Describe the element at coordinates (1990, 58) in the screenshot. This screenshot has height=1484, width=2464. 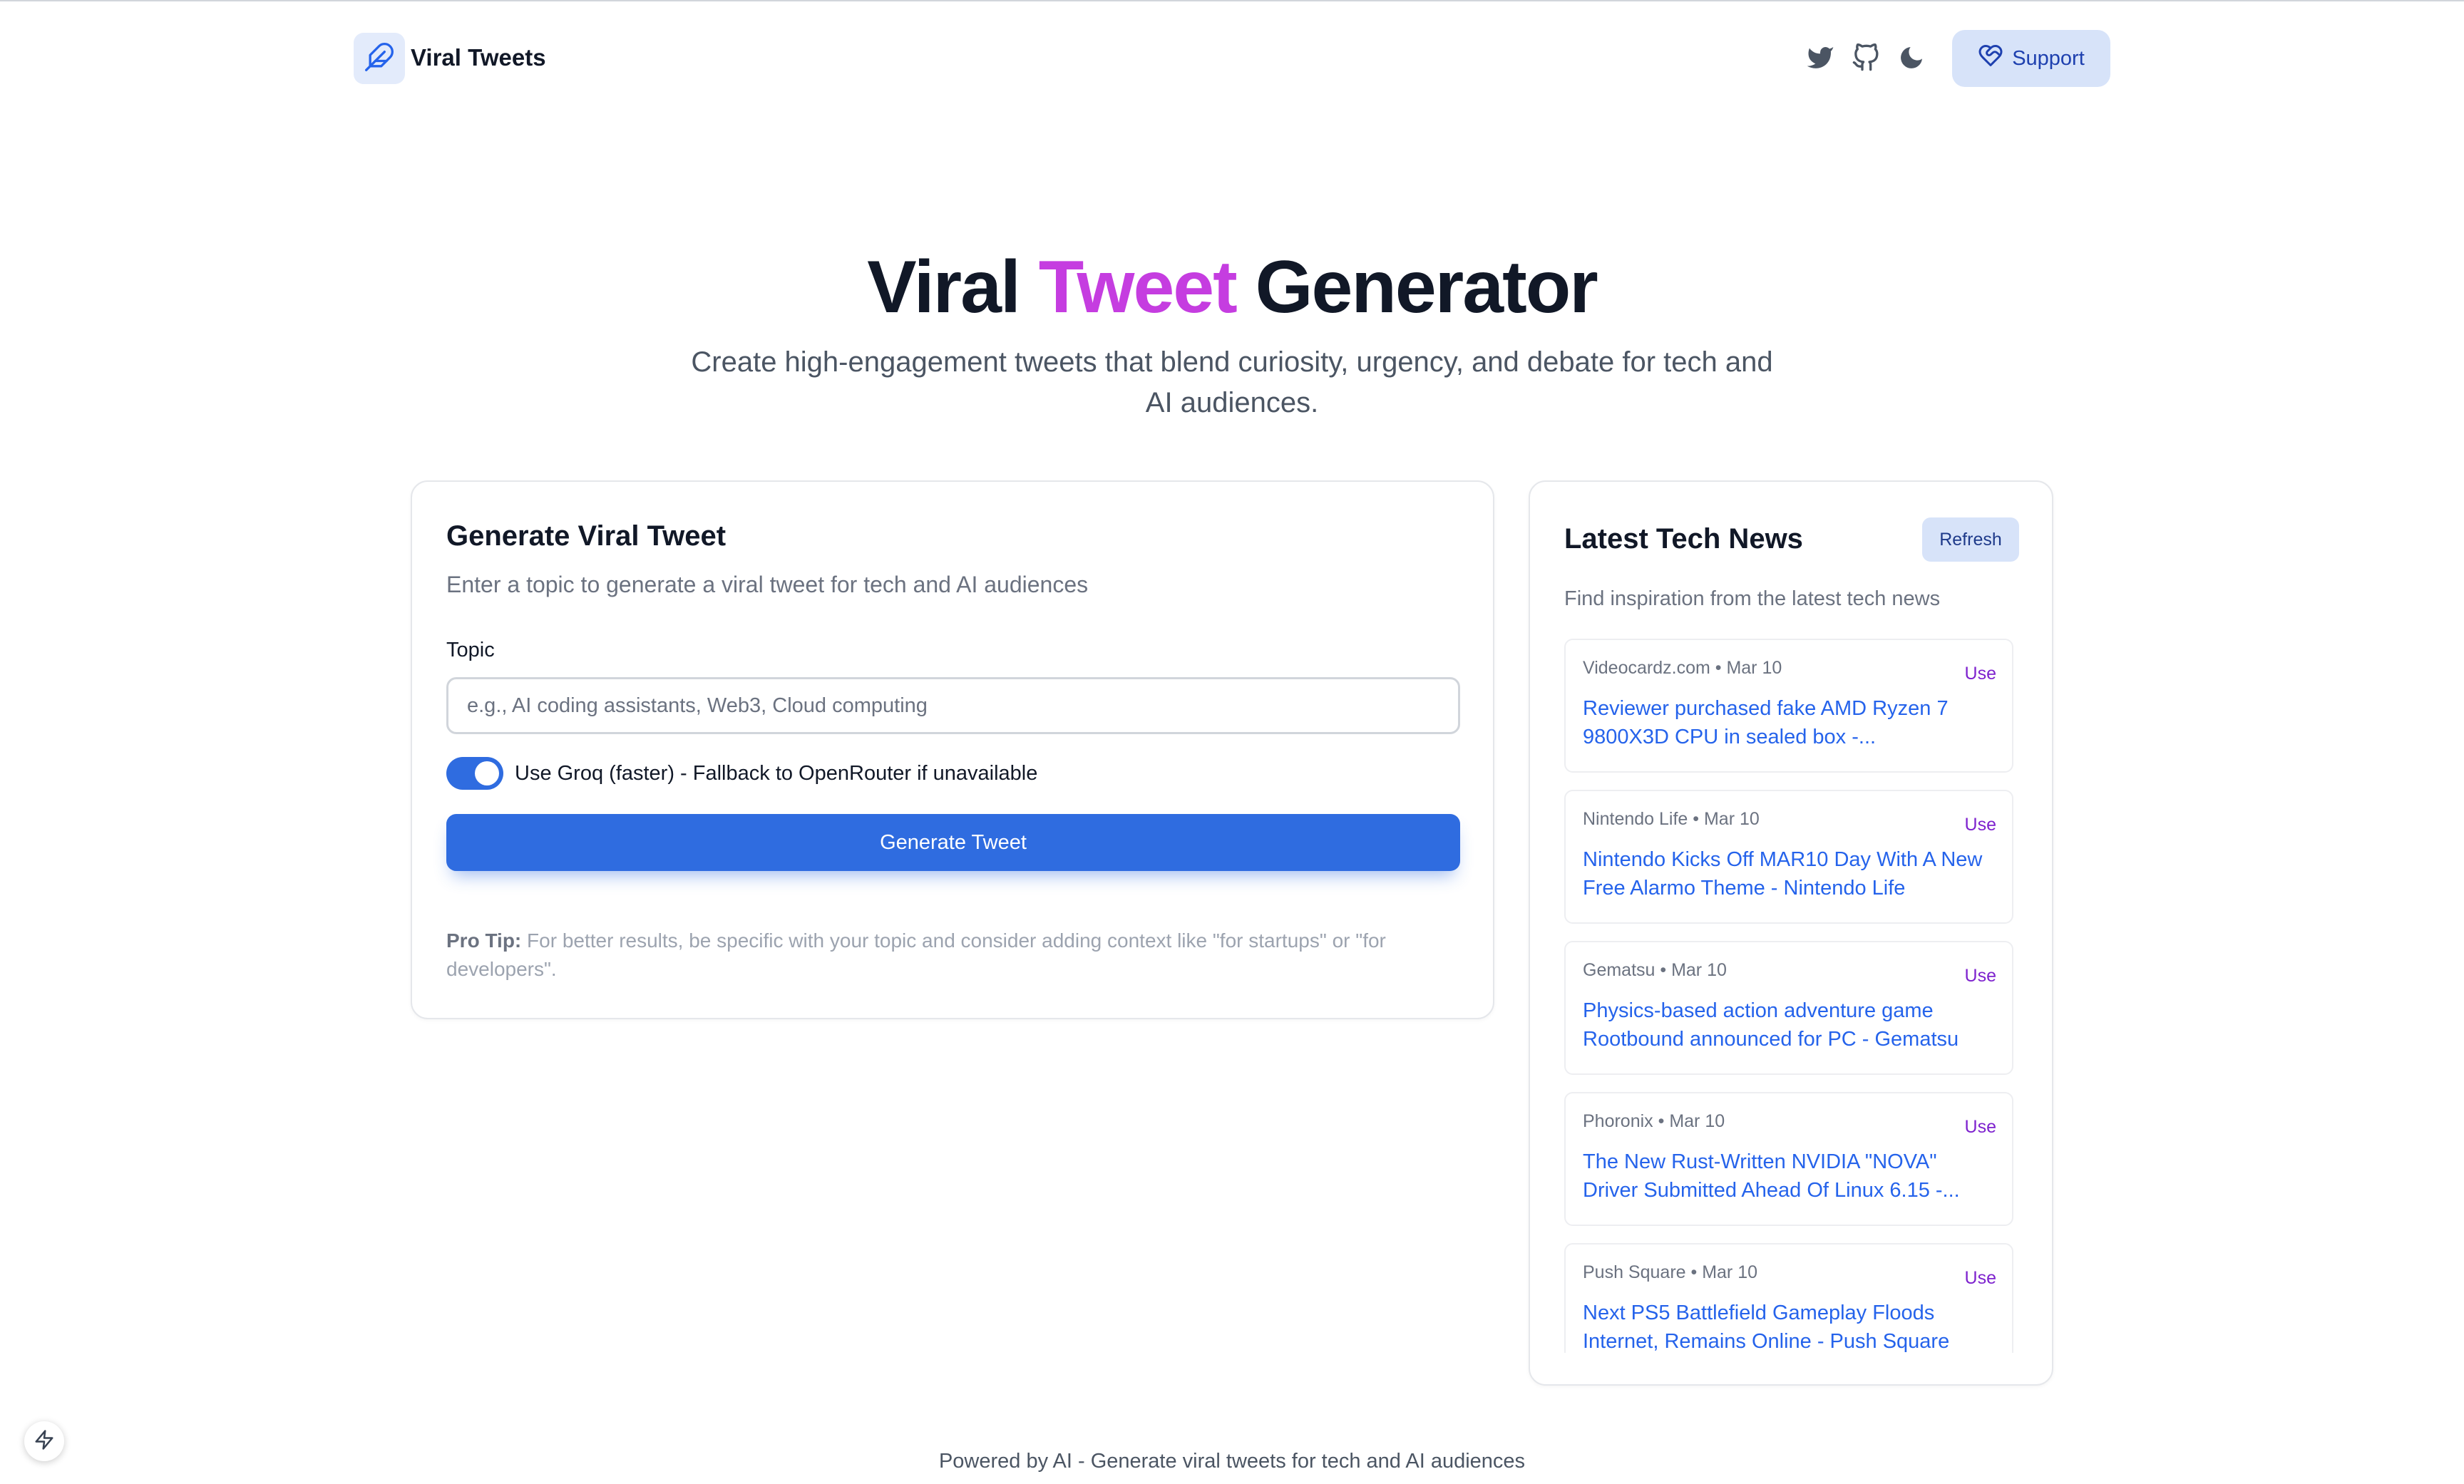
I see `heart-handshake-icon` at that location.